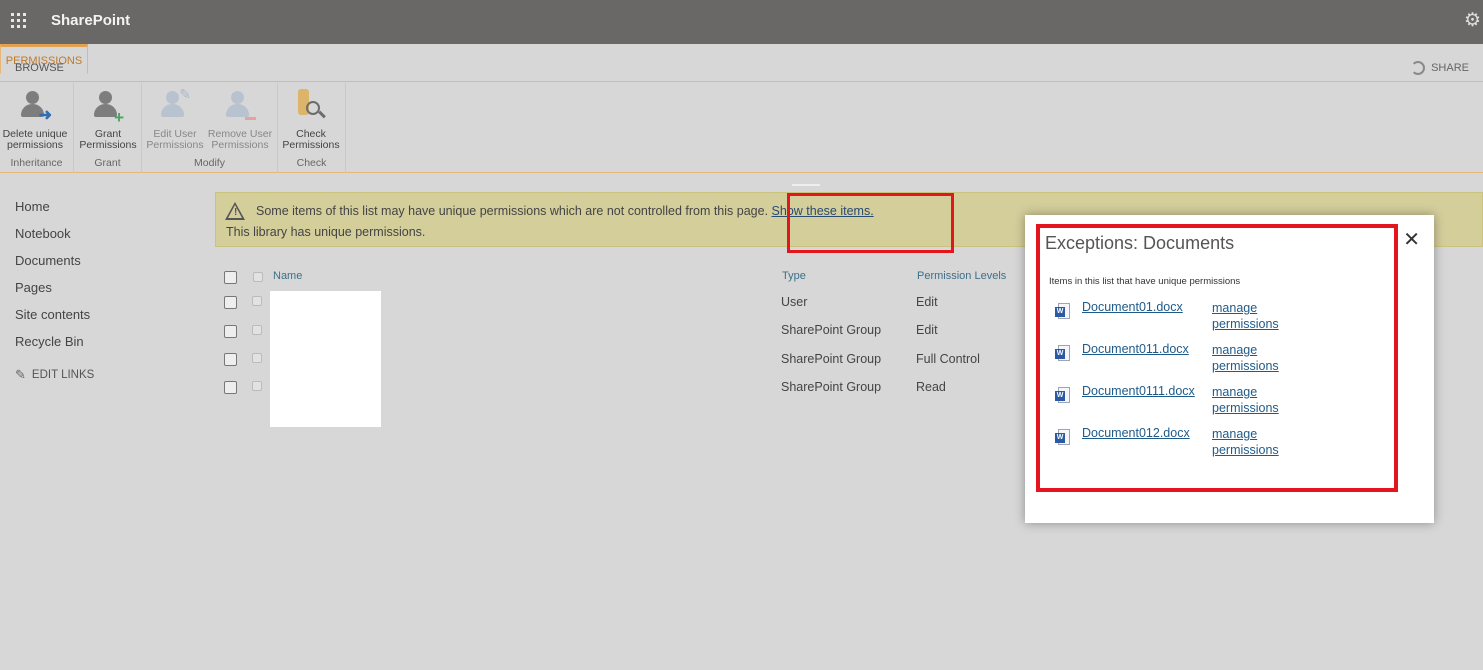  I want to click on ribbon-collapse-handle, so click(806, 185).